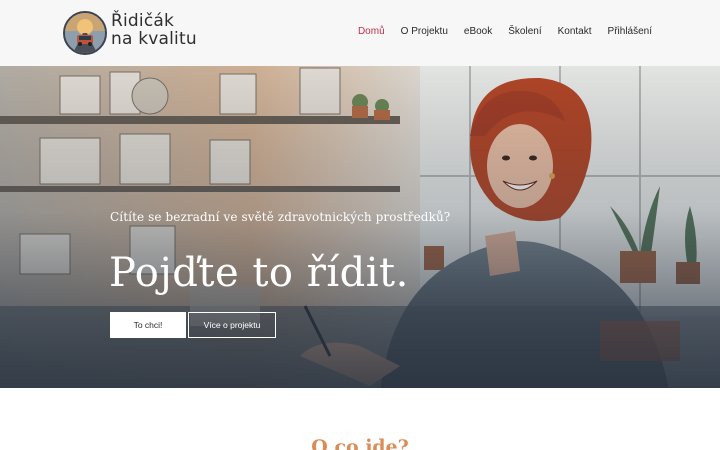 The width and height of the screenshot is (720, 450). What do you see at coordinates (524, 31) in the screenshot?
I see `nav-item-skoleni: Školení` at bounding box center [524, 31].